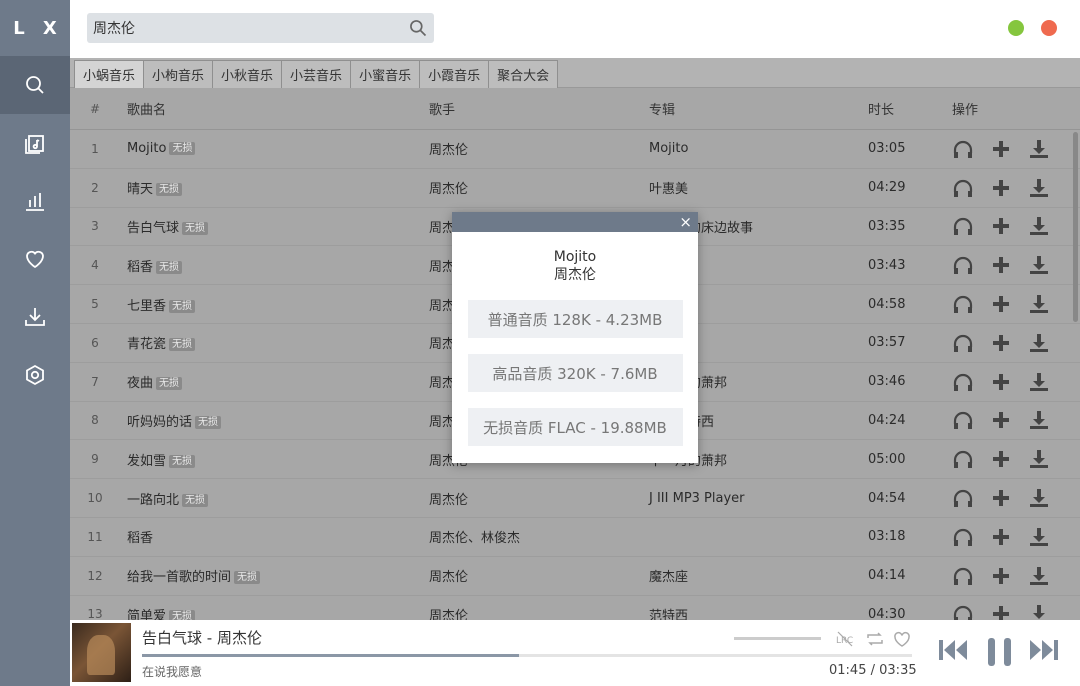 The height and width of the screenshot is (686, 1080). What do you see at coordinates (575, 149) in the screenshot?
I see `table-row: 1 Mojito 无损 周杰伦 Mojito 03:05` at bounding box center [575, 149].